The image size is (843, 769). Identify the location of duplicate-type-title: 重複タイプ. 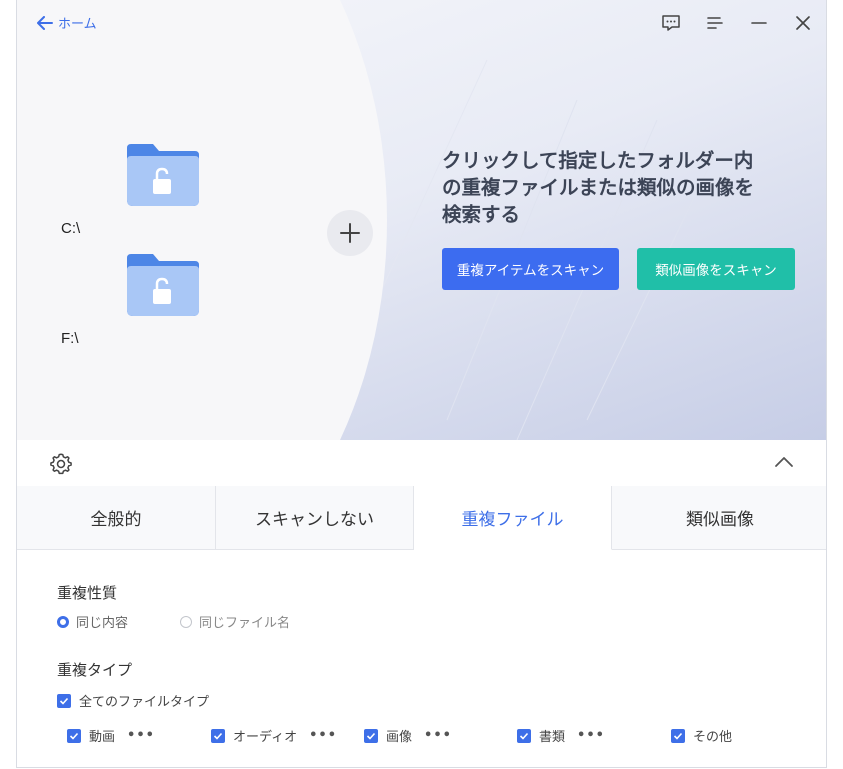
(95, 670).